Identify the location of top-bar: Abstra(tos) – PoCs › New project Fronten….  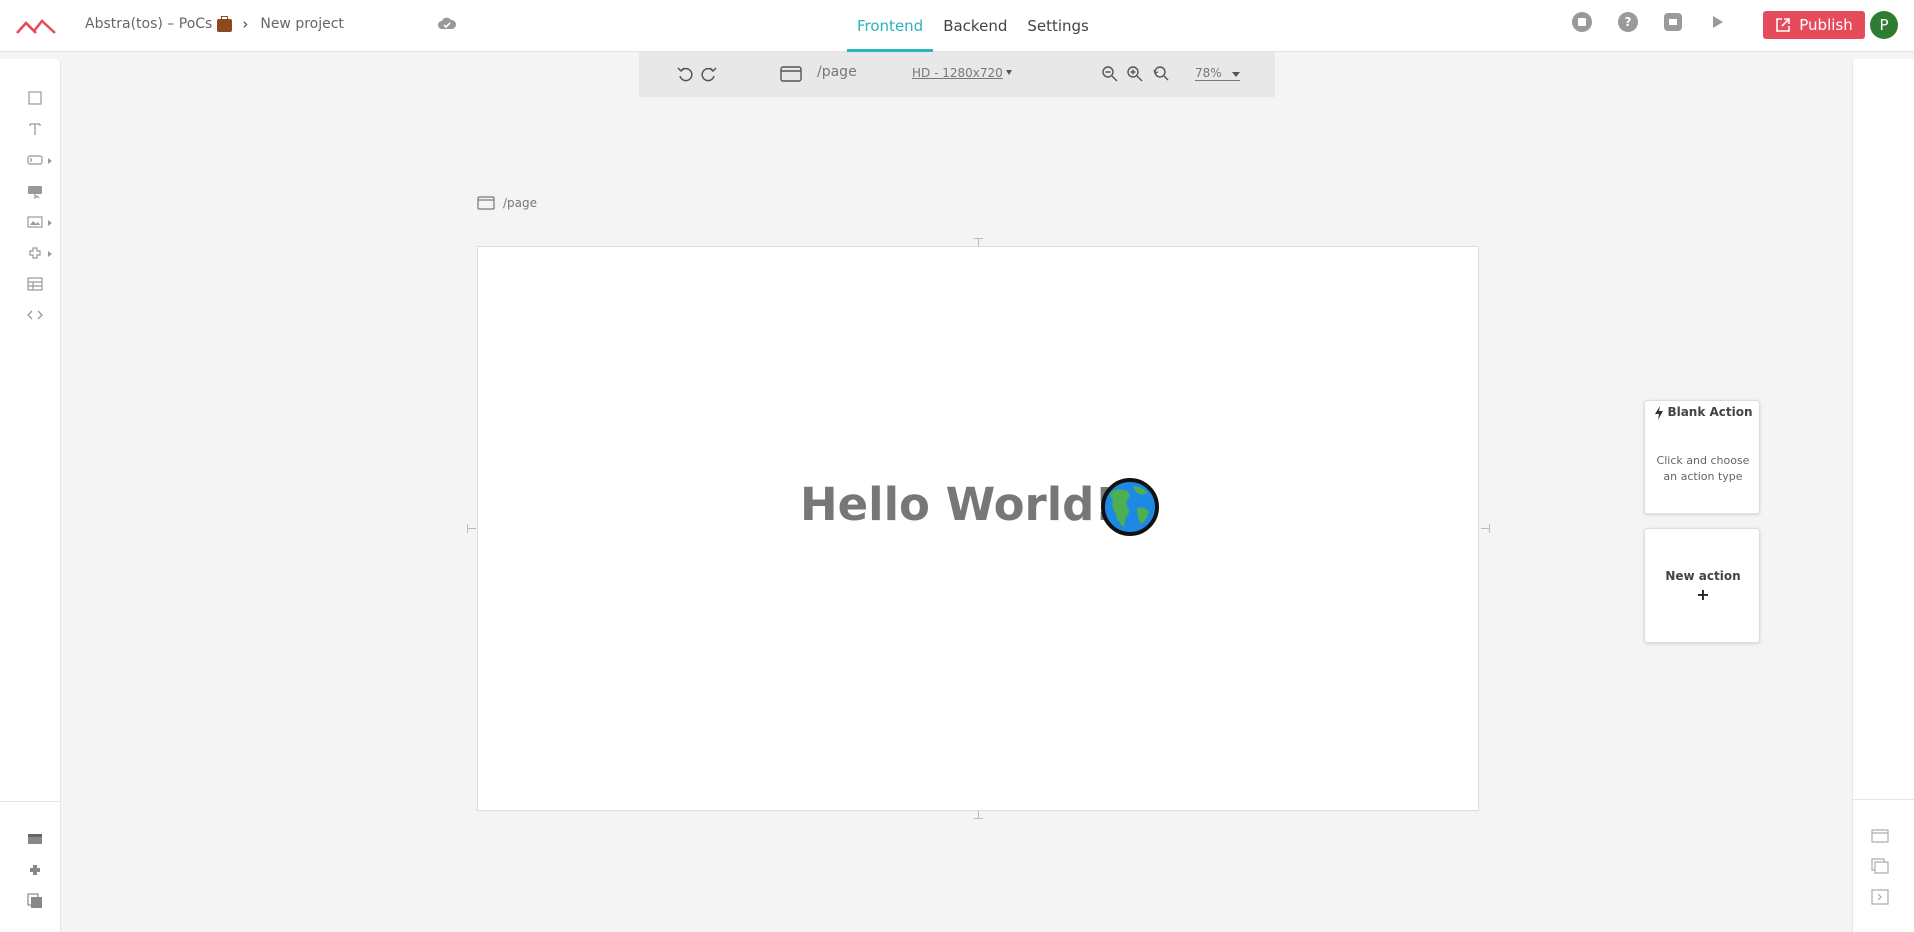
(957, 26).